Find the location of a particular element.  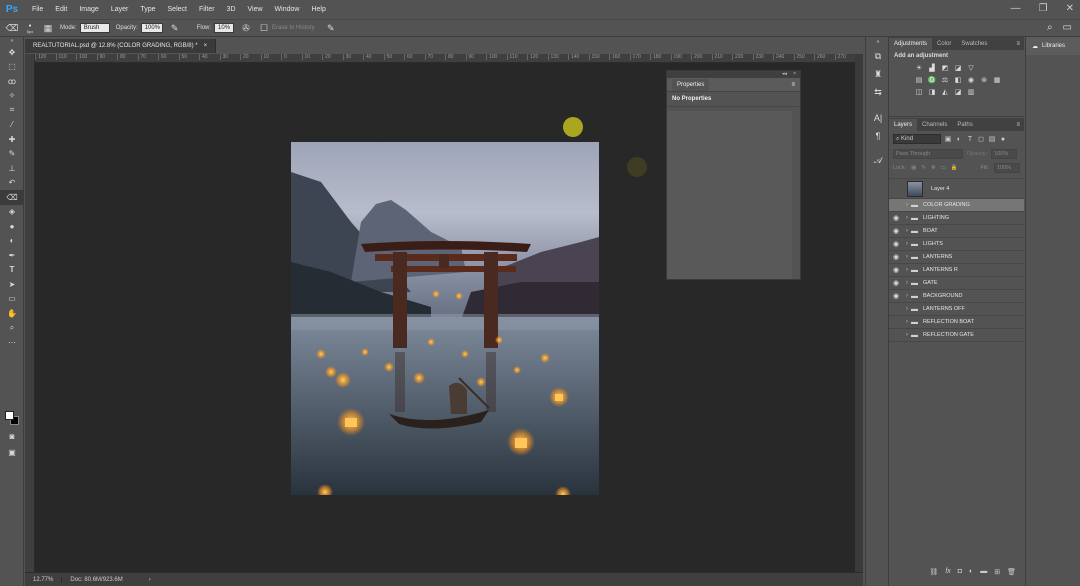

collapse-panel-icon: ◂◂ is located at coordinates (784, 74).